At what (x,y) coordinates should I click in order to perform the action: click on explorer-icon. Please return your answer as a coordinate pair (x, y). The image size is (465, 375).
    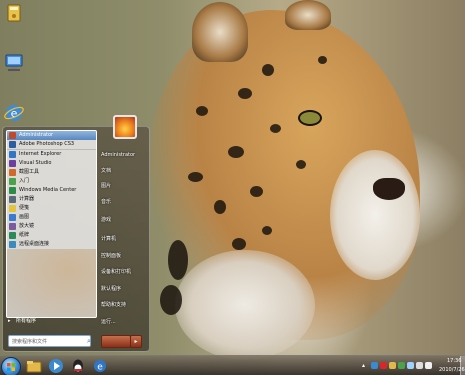
    Looking at the image, I should click on (34, 367).